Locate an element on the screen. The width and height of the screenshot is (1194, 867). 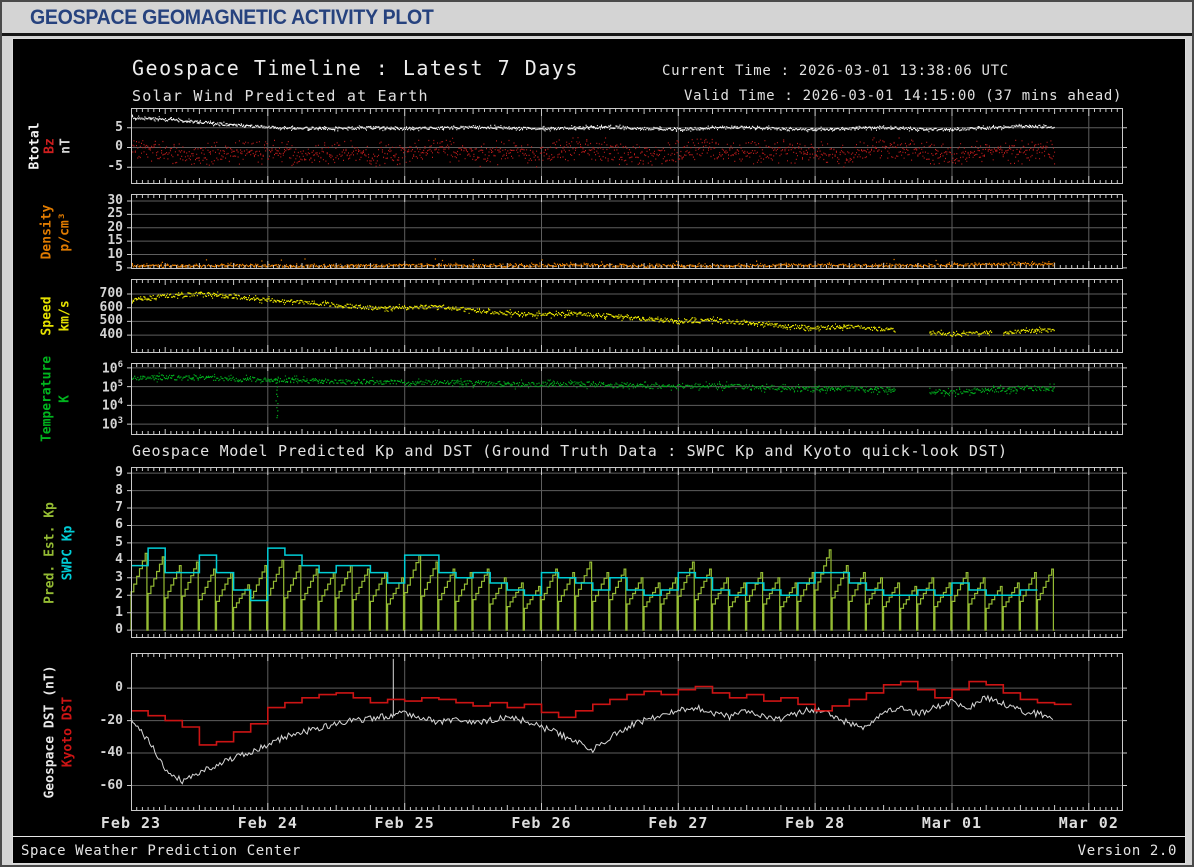
ytick-kp-9: 9 is located at coordinates (119, 473).